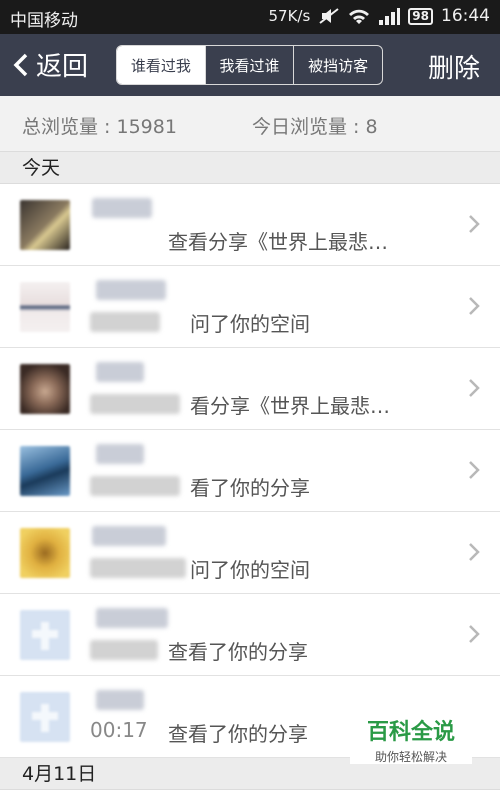 This screenshot has height=790, width=500. Describe the element at coordinates (410, 732) in the screenshot. I see `watermark-title: 百科全说` at that location.